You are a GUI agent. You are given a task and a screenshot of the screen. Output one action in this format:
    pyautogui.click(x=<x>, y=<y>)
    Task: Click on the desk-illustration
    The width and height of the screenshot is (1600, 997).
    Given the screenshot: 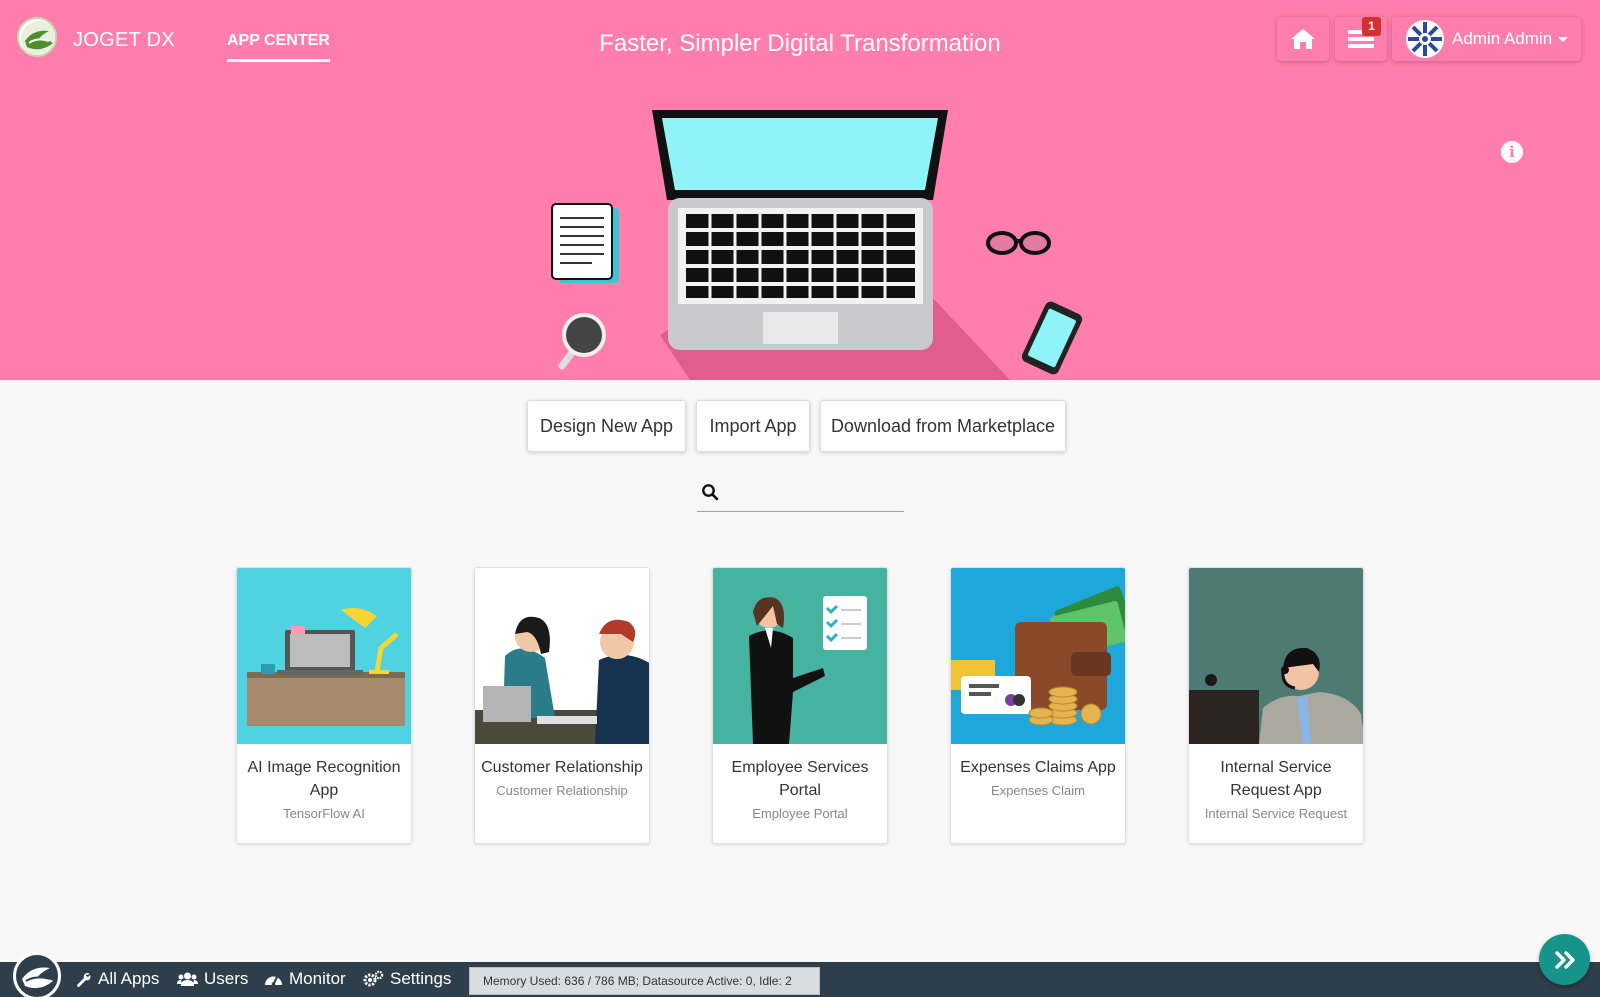 What is the action you would take?
    pyautogui.click(x=817, y=245)
    